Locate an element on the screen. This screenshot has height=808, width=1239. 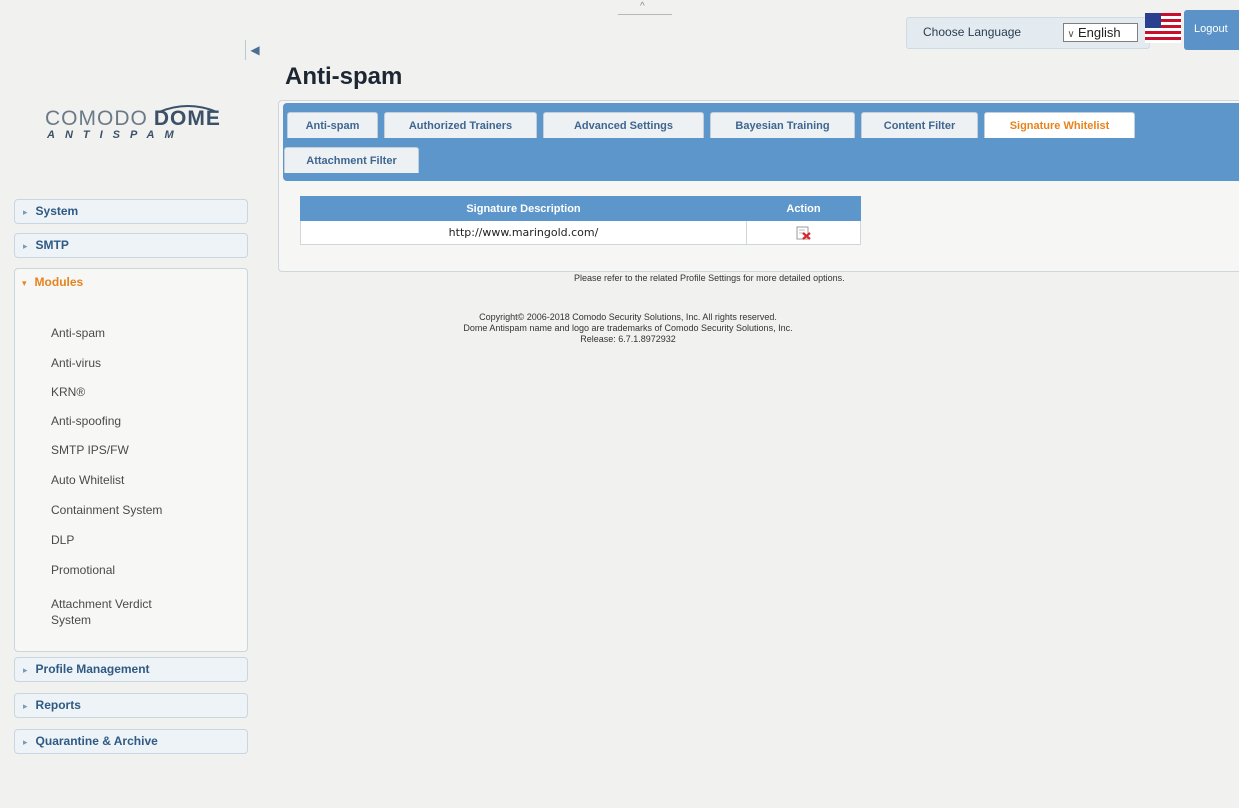
sidebar-item-profile-management: ▸ Profile Management is located at coordinates (131, 669).